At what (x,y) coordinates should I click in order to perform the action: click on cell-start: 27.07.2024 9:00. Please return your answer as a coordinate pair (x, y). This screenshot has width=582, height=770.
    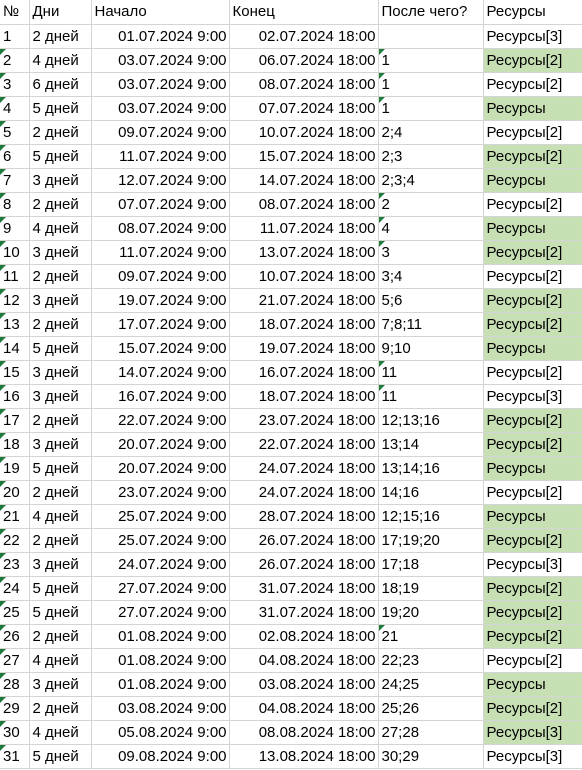
    Looking at the image, I should click on (160, 612).